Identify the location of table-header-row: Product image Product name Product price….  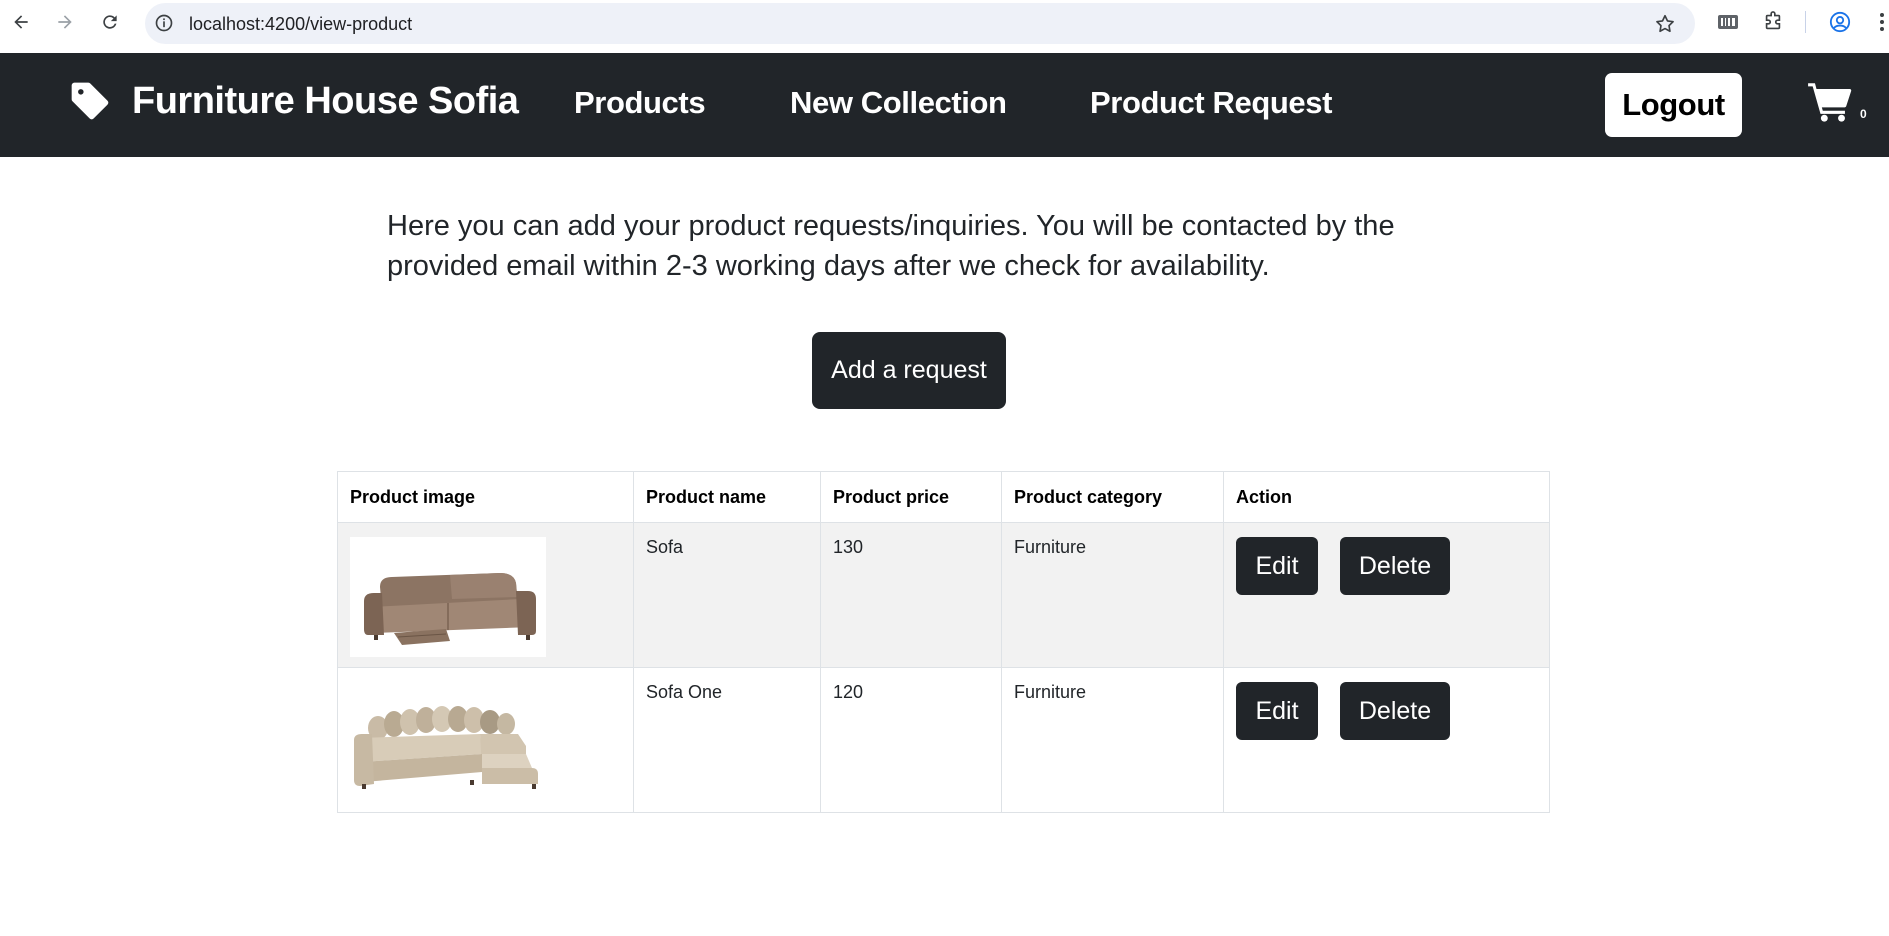
(943, 497).